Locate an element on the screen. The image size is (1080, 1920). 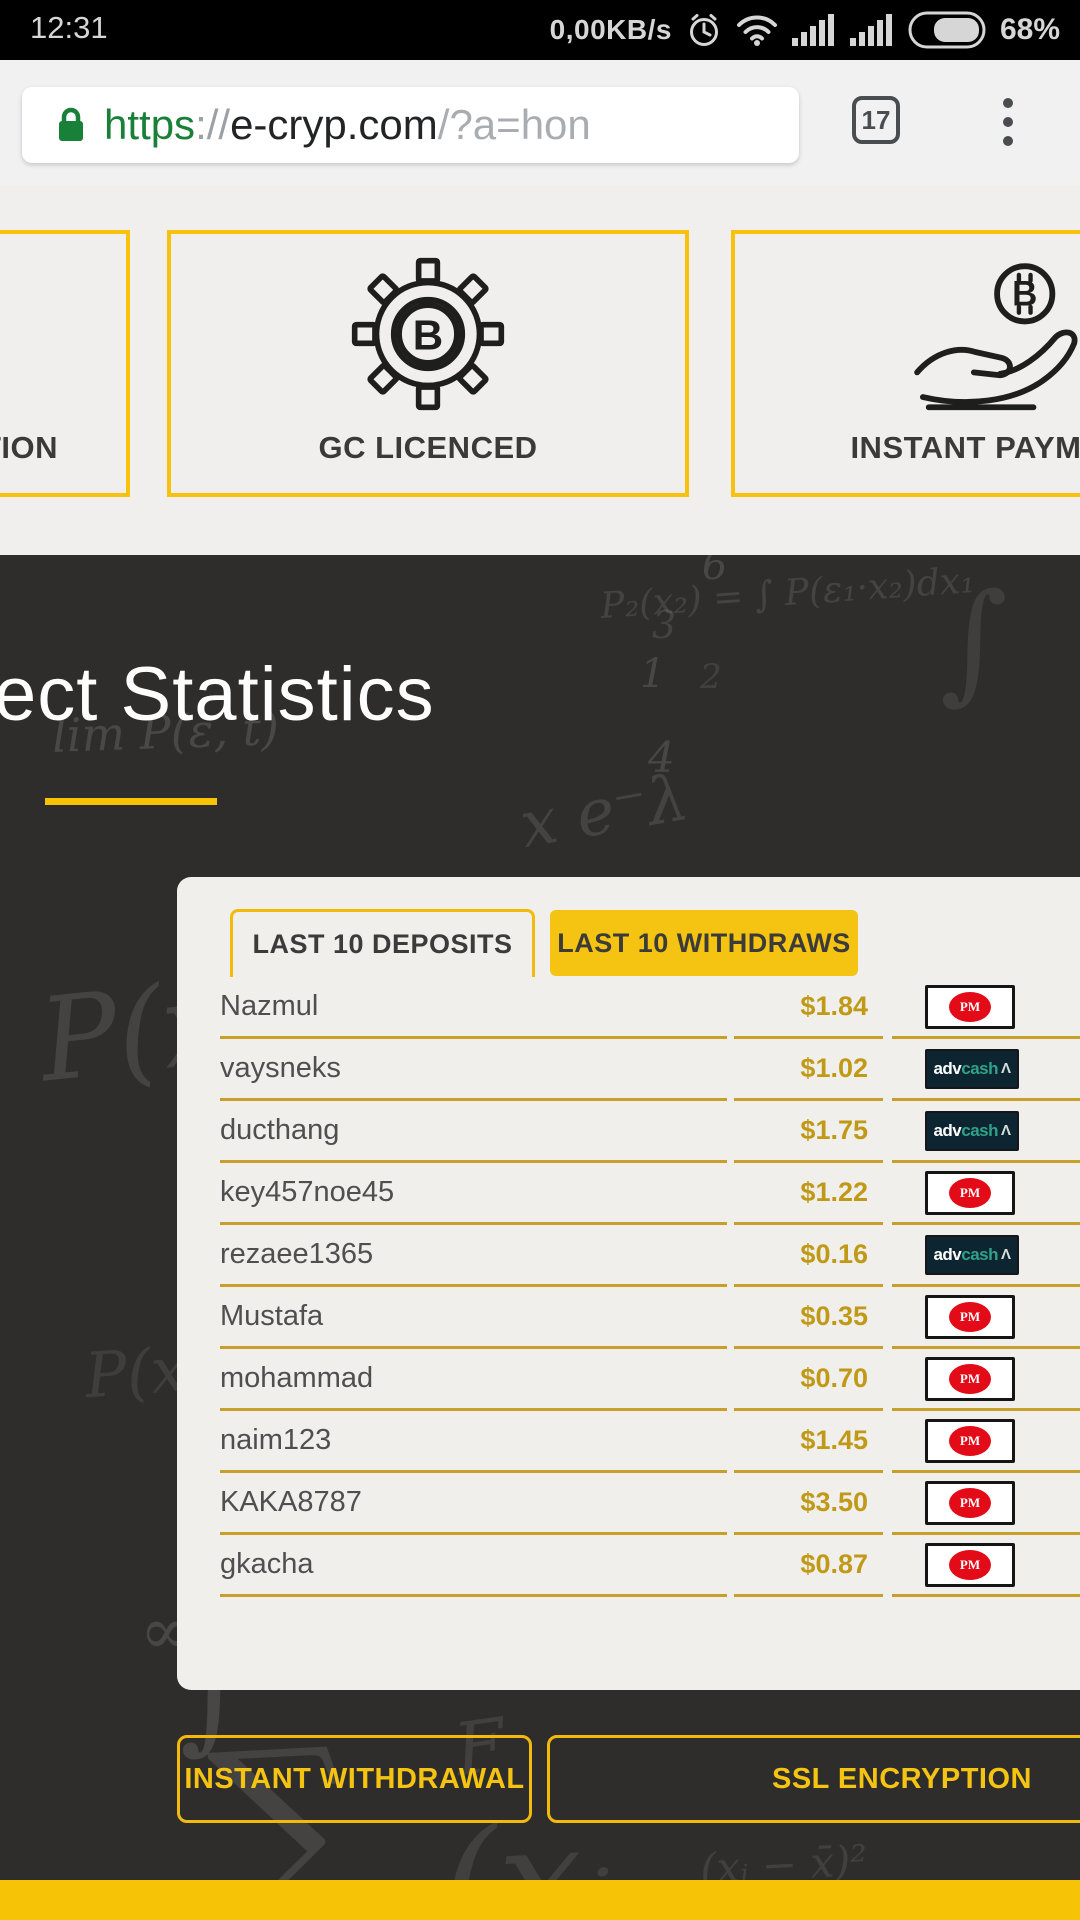
browser-toolbar: https://e-cryp.com/?a=hon 17 is located at coordinates (540, 123).